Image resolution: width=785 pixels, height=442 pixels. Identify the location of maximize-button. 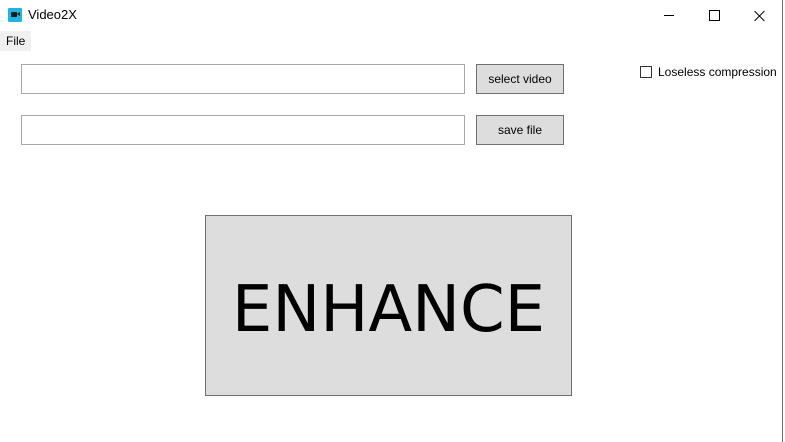
(714, 15).